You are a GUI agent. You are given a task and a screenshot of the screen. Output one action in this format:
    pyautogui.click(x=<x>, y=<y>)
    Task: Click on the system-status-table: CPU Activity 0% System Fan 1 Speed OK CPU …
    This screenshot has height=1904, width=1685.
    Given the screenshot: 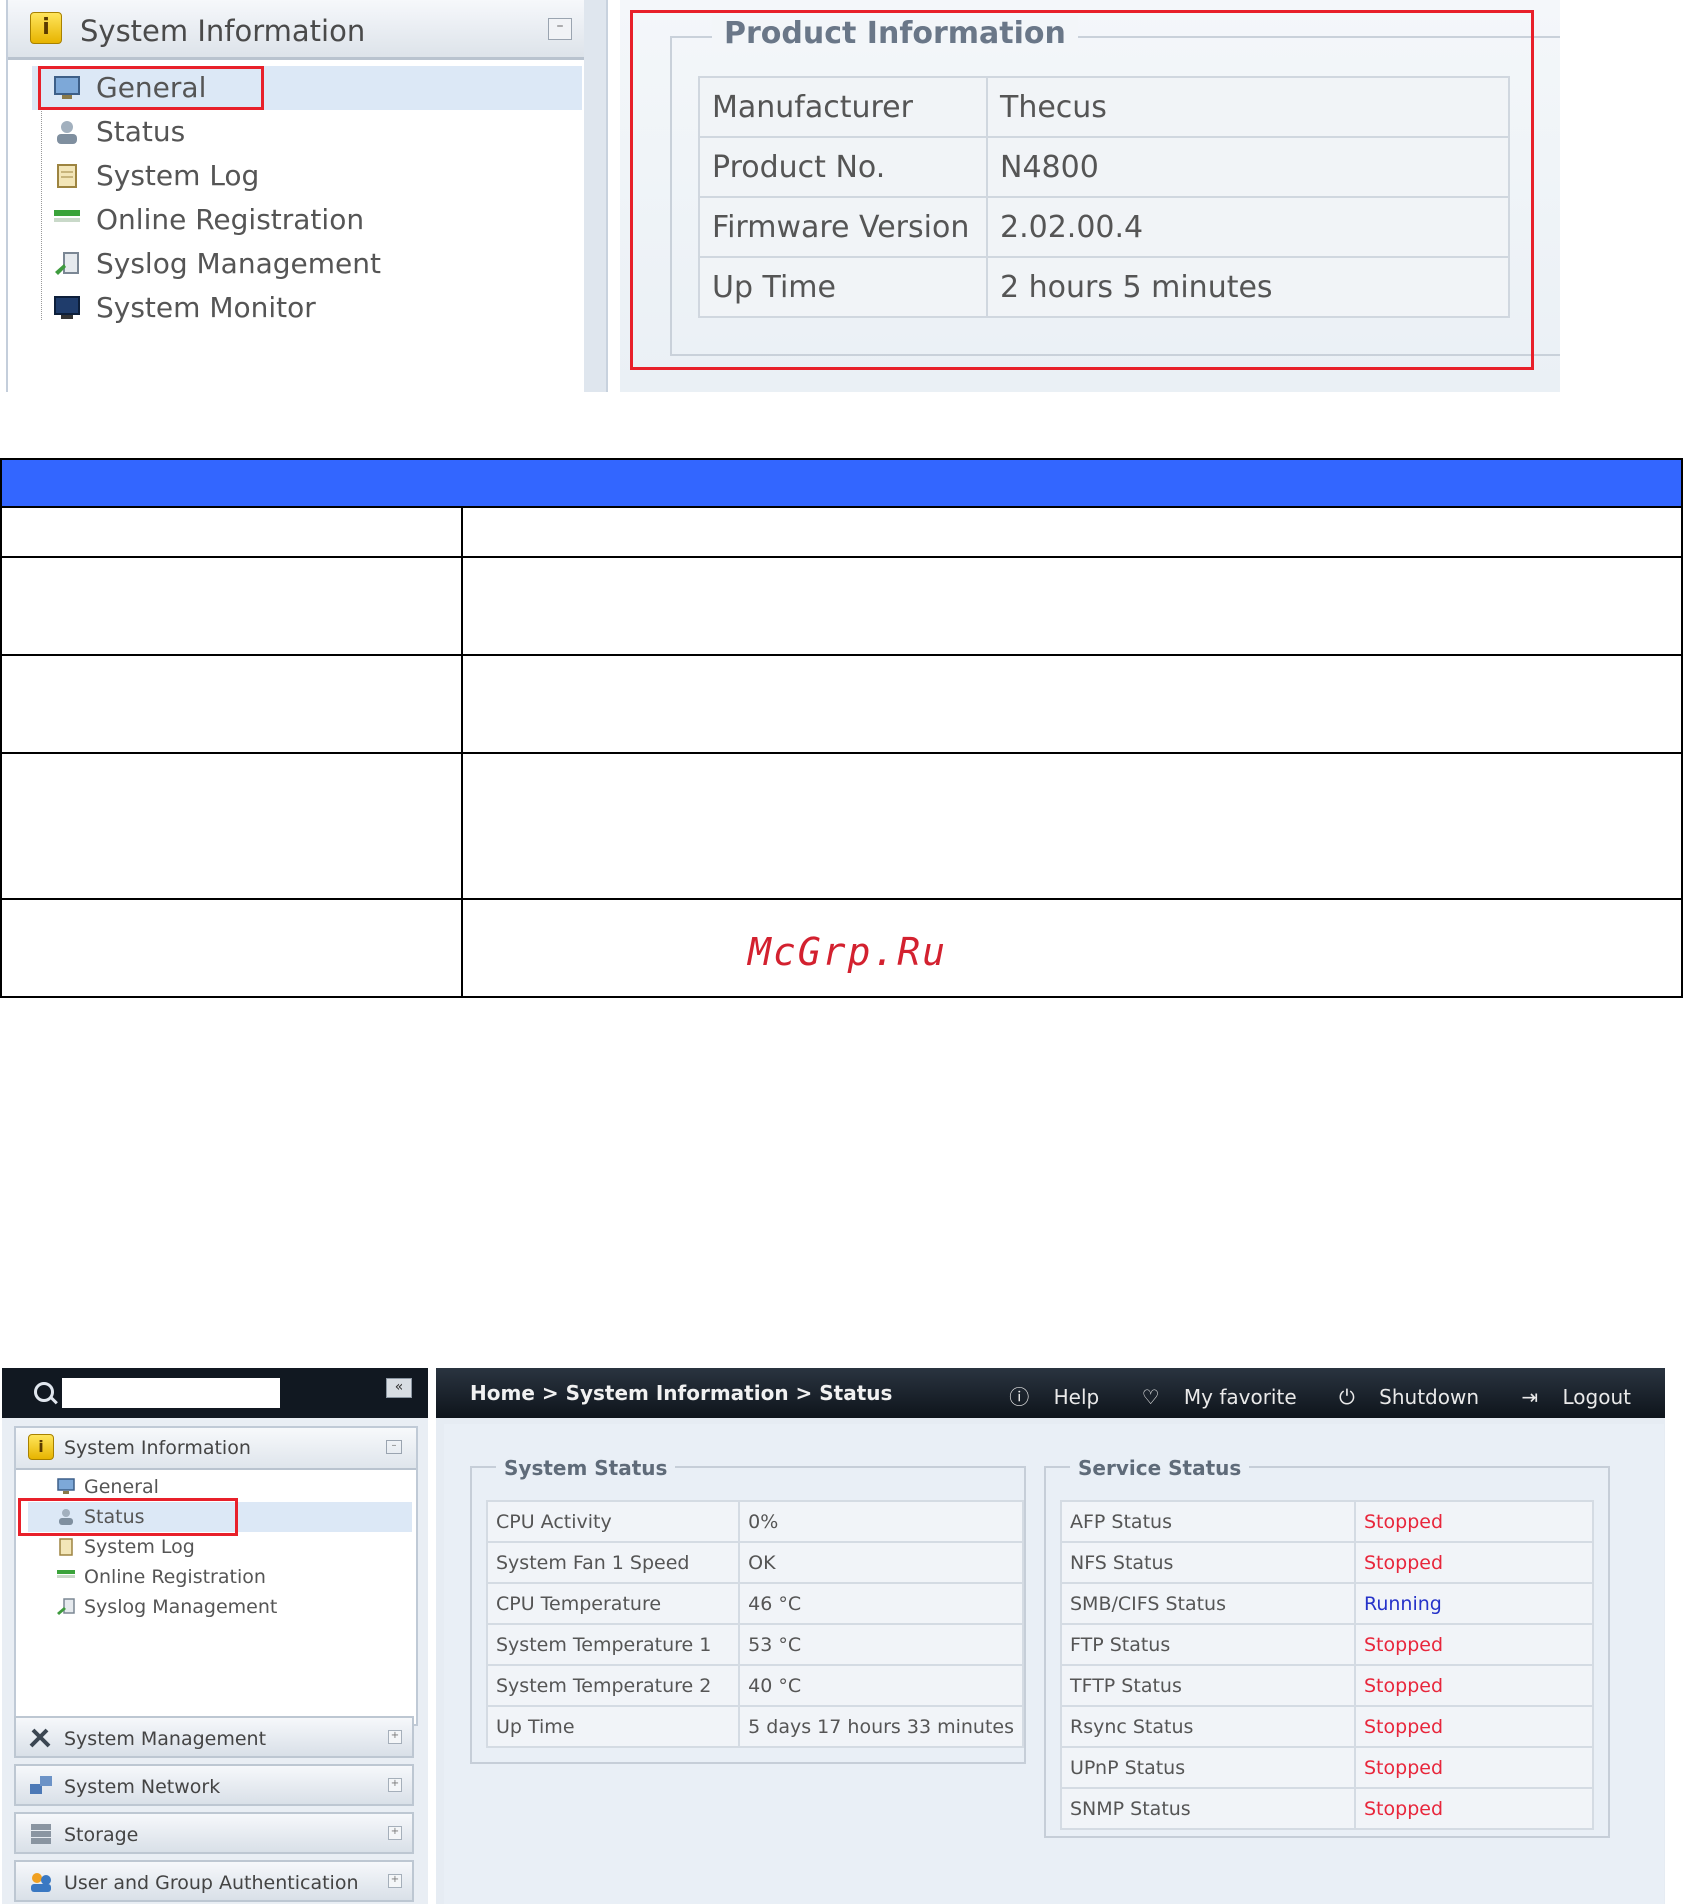 What is the action you would take?
    pyautogui.click(x=754, y=1624)
    